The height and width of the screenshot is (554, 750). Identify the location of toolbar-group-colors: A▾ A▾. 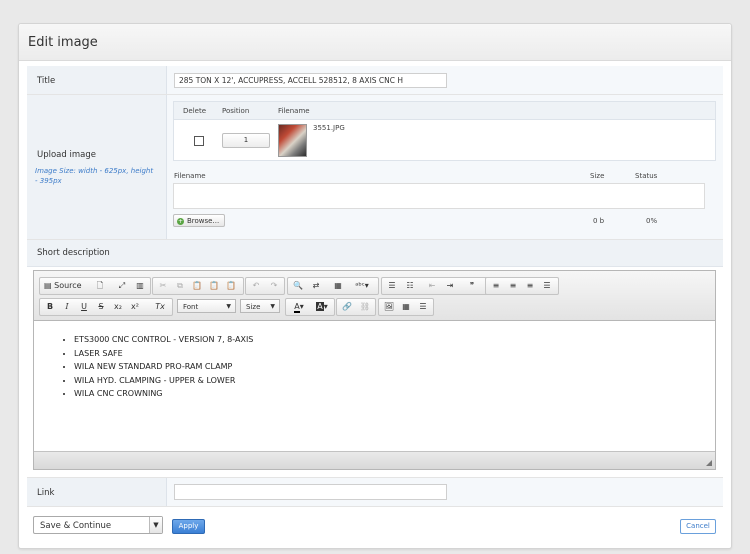
(310, 307).